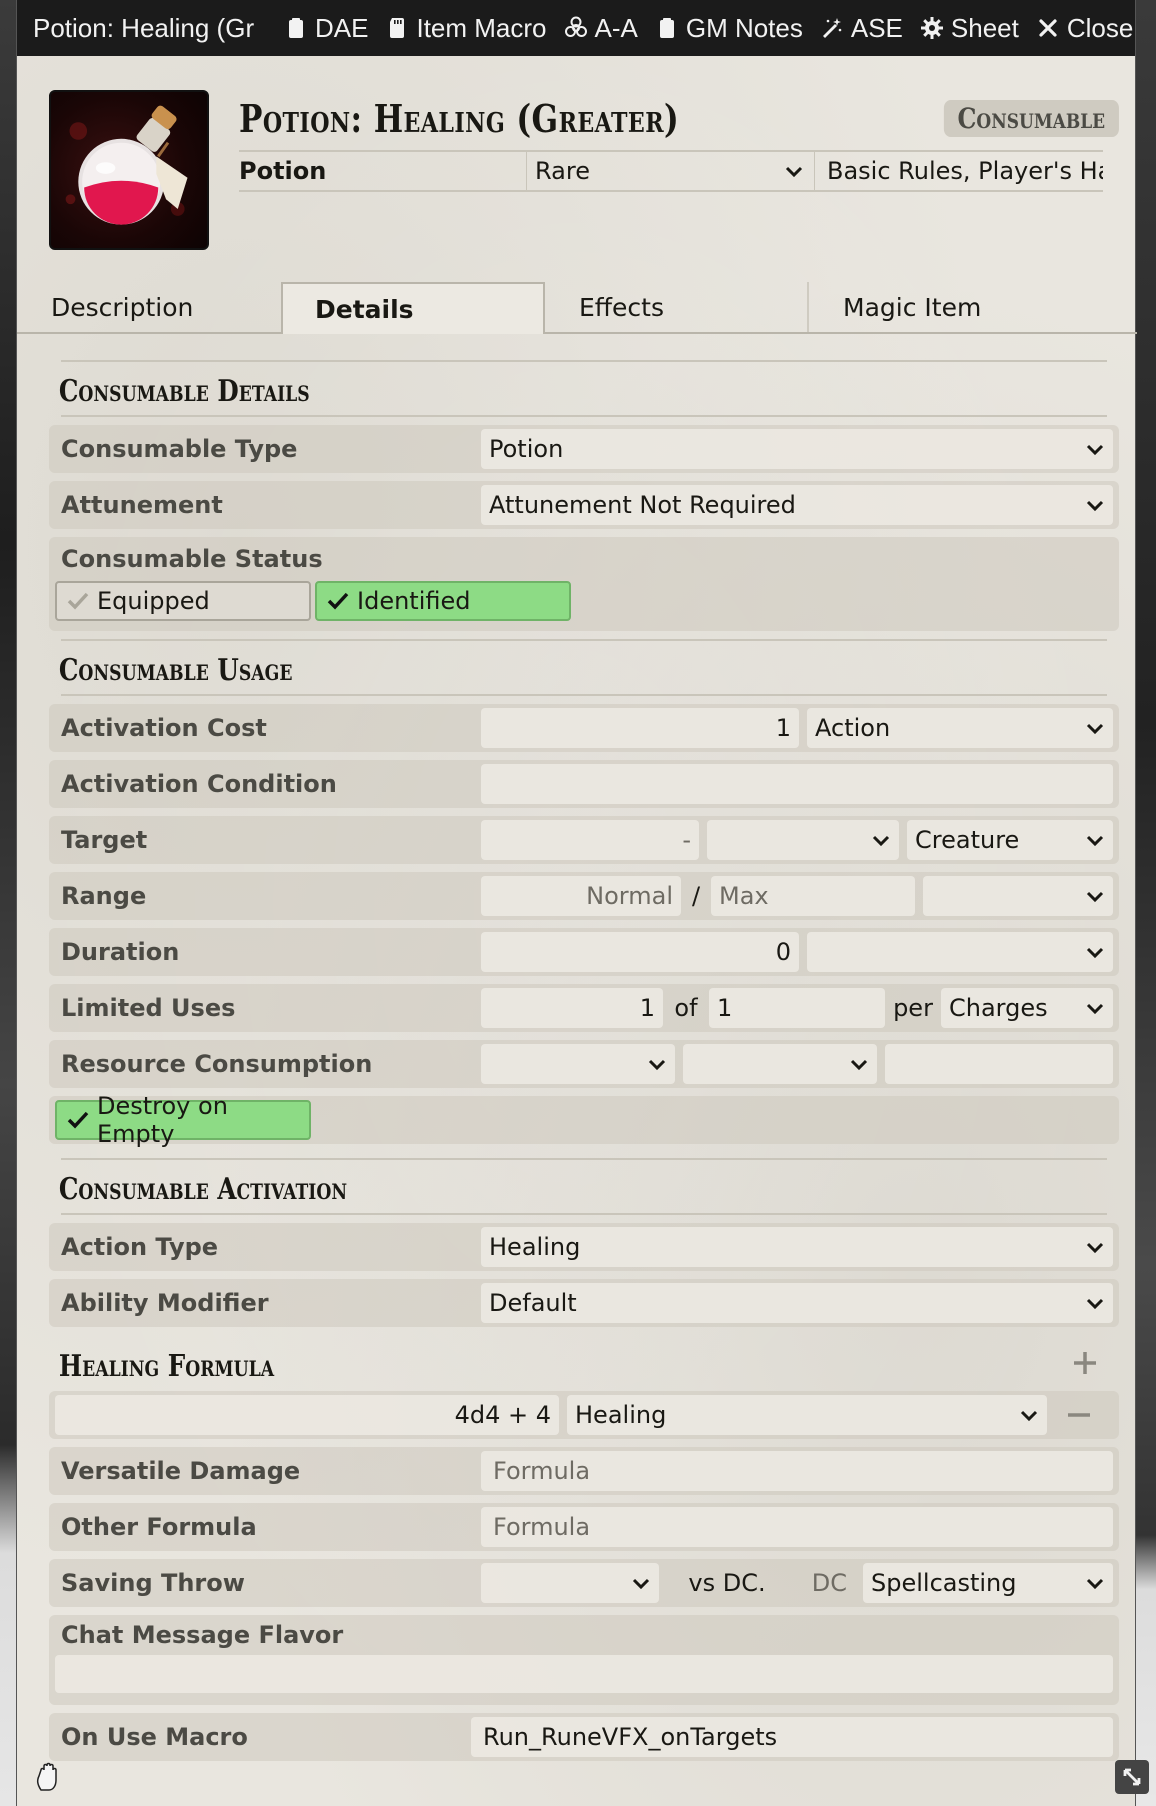 This screenshot has height=1806, width=1156. I want to click on section-title-consumable-activation: Consumable Activation, so click(203, 1189).